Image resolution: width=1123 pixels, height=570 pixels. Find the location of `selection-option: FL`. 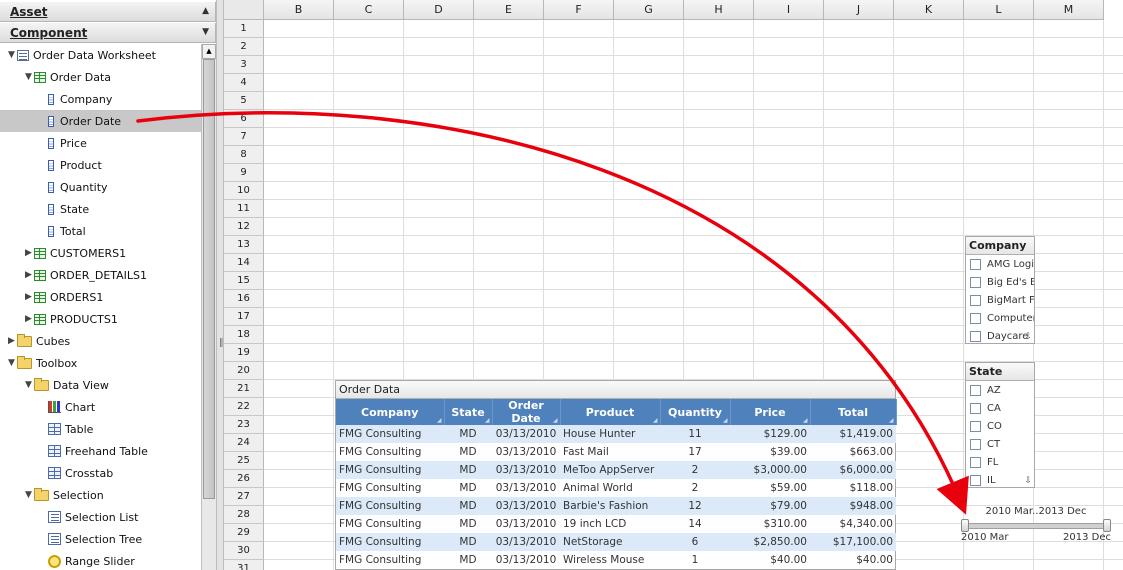

selection-option: FL is located at coordinates (1000, 462).